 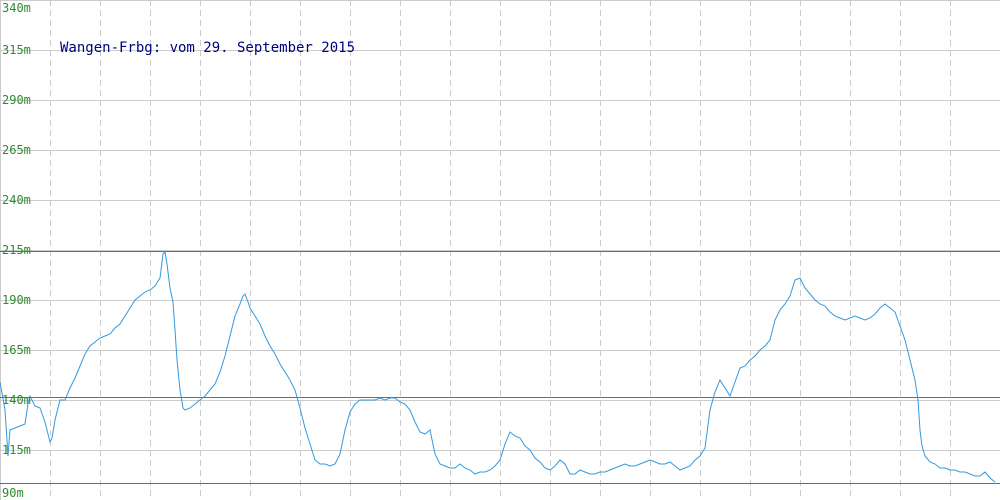 What do you see at coordinates (207, 48) in the screenshot?
I see `chart-title: Wangen-Frbg: vom 29. September 2015` at bounding box center [207, 48].